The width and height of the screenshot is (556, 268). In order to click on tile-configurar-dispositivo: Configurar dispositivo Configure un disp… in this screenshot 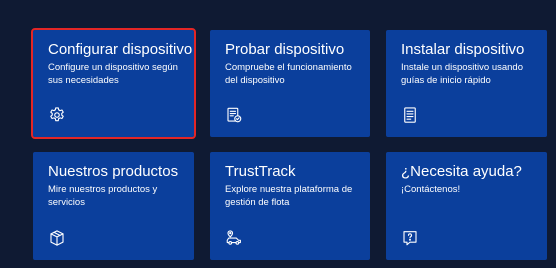, I will do `click(113, 83)`.